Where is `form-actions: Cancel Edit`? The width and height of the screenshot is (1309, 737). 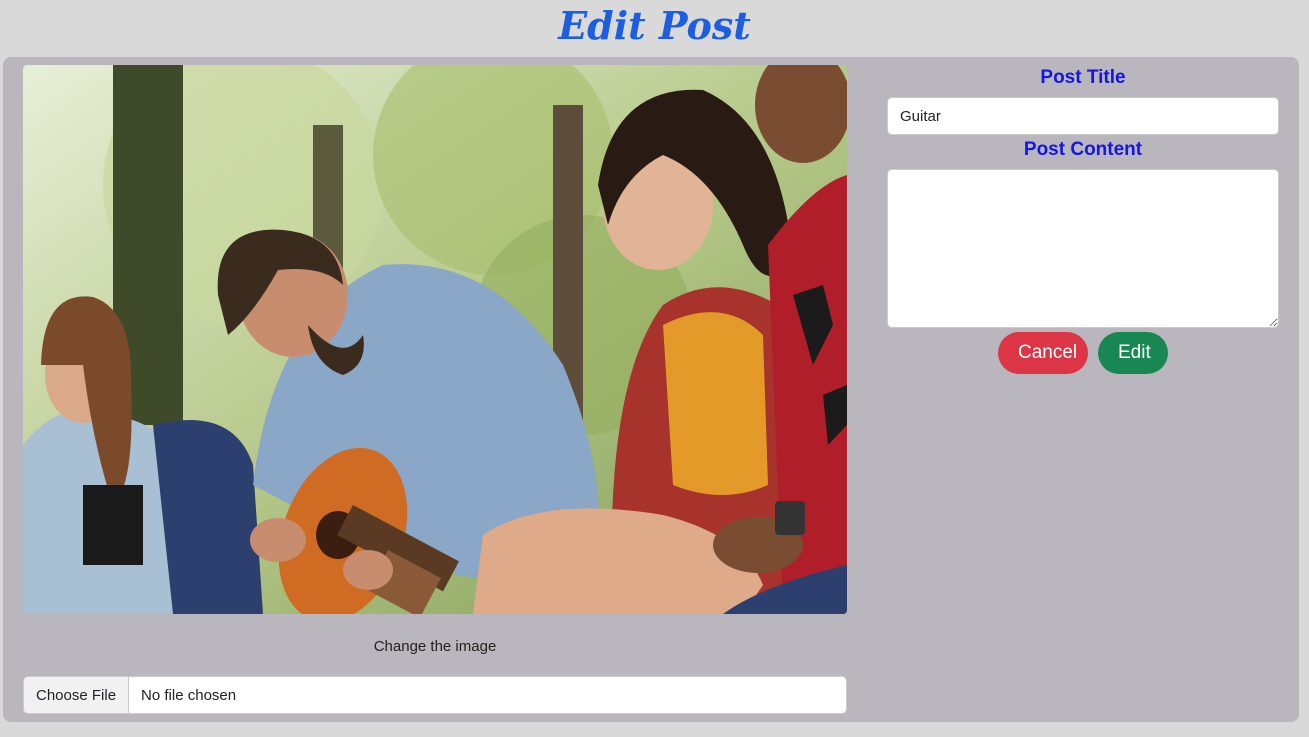 form-actions: Cancel Edit is located at coordinates (1083, 353).